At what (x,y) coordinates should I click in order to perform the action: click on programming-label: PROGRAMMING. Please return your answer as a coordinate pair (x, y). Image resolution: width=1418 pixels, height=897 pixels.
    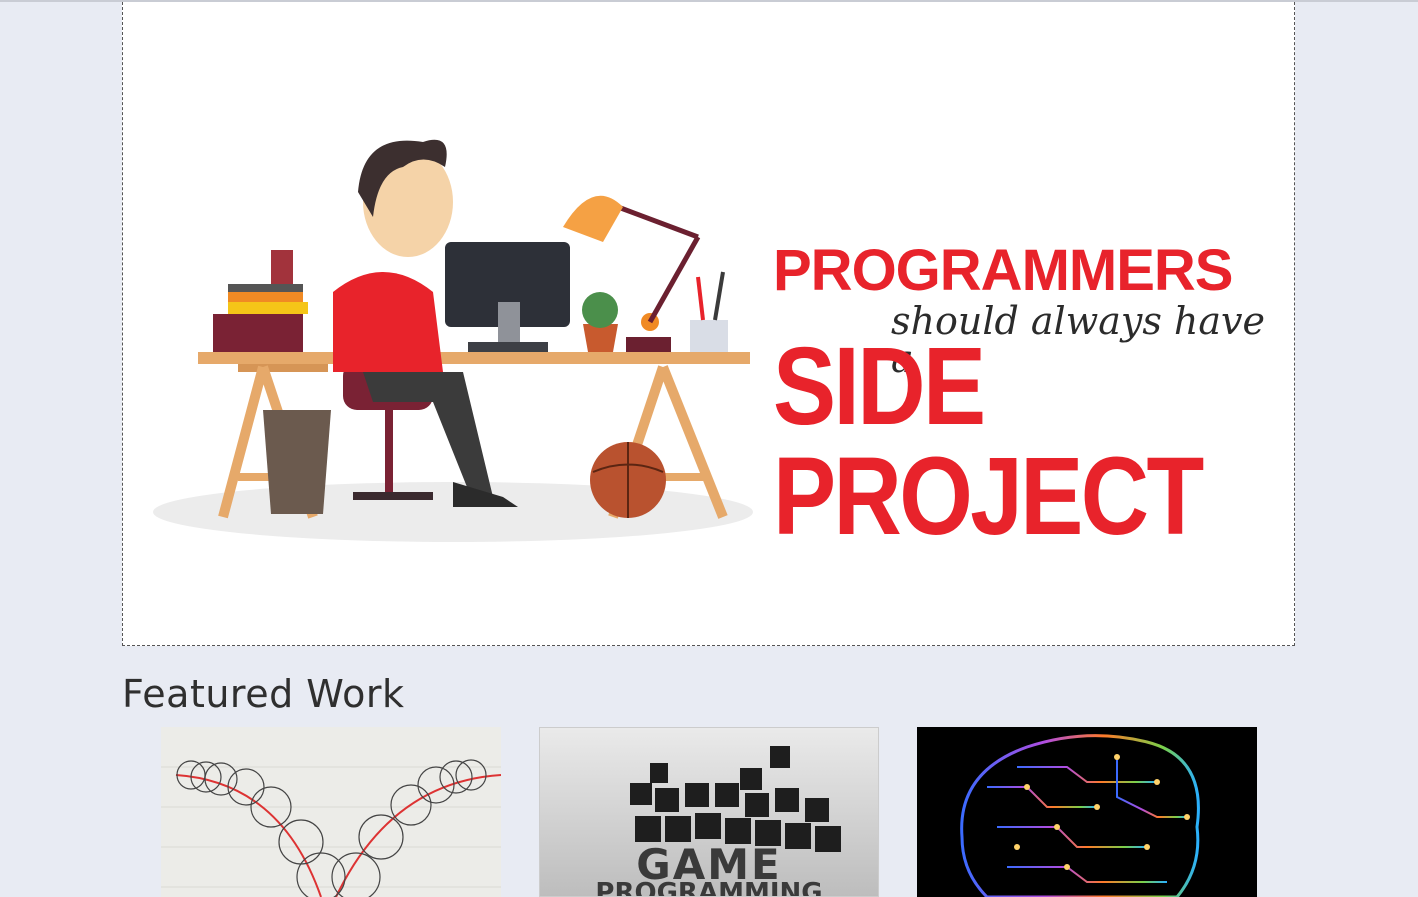
    Looking at the image, I should click on (709, 887).